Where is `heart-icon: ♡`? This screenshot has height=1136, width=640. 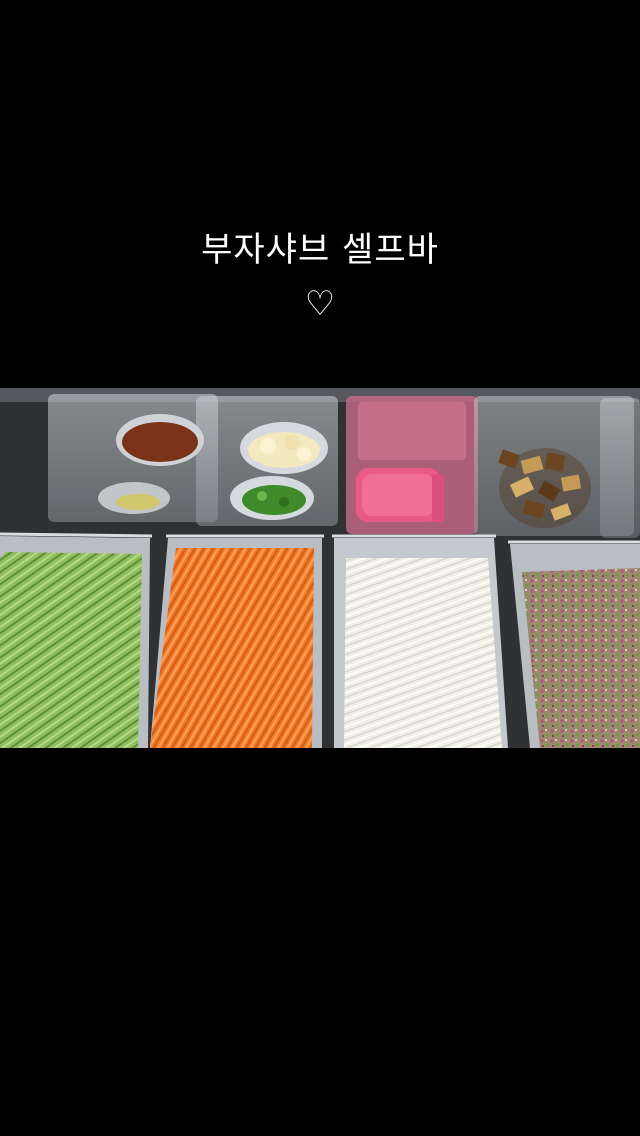
heart-icon: ♡ is located at coordinates (320, 304).